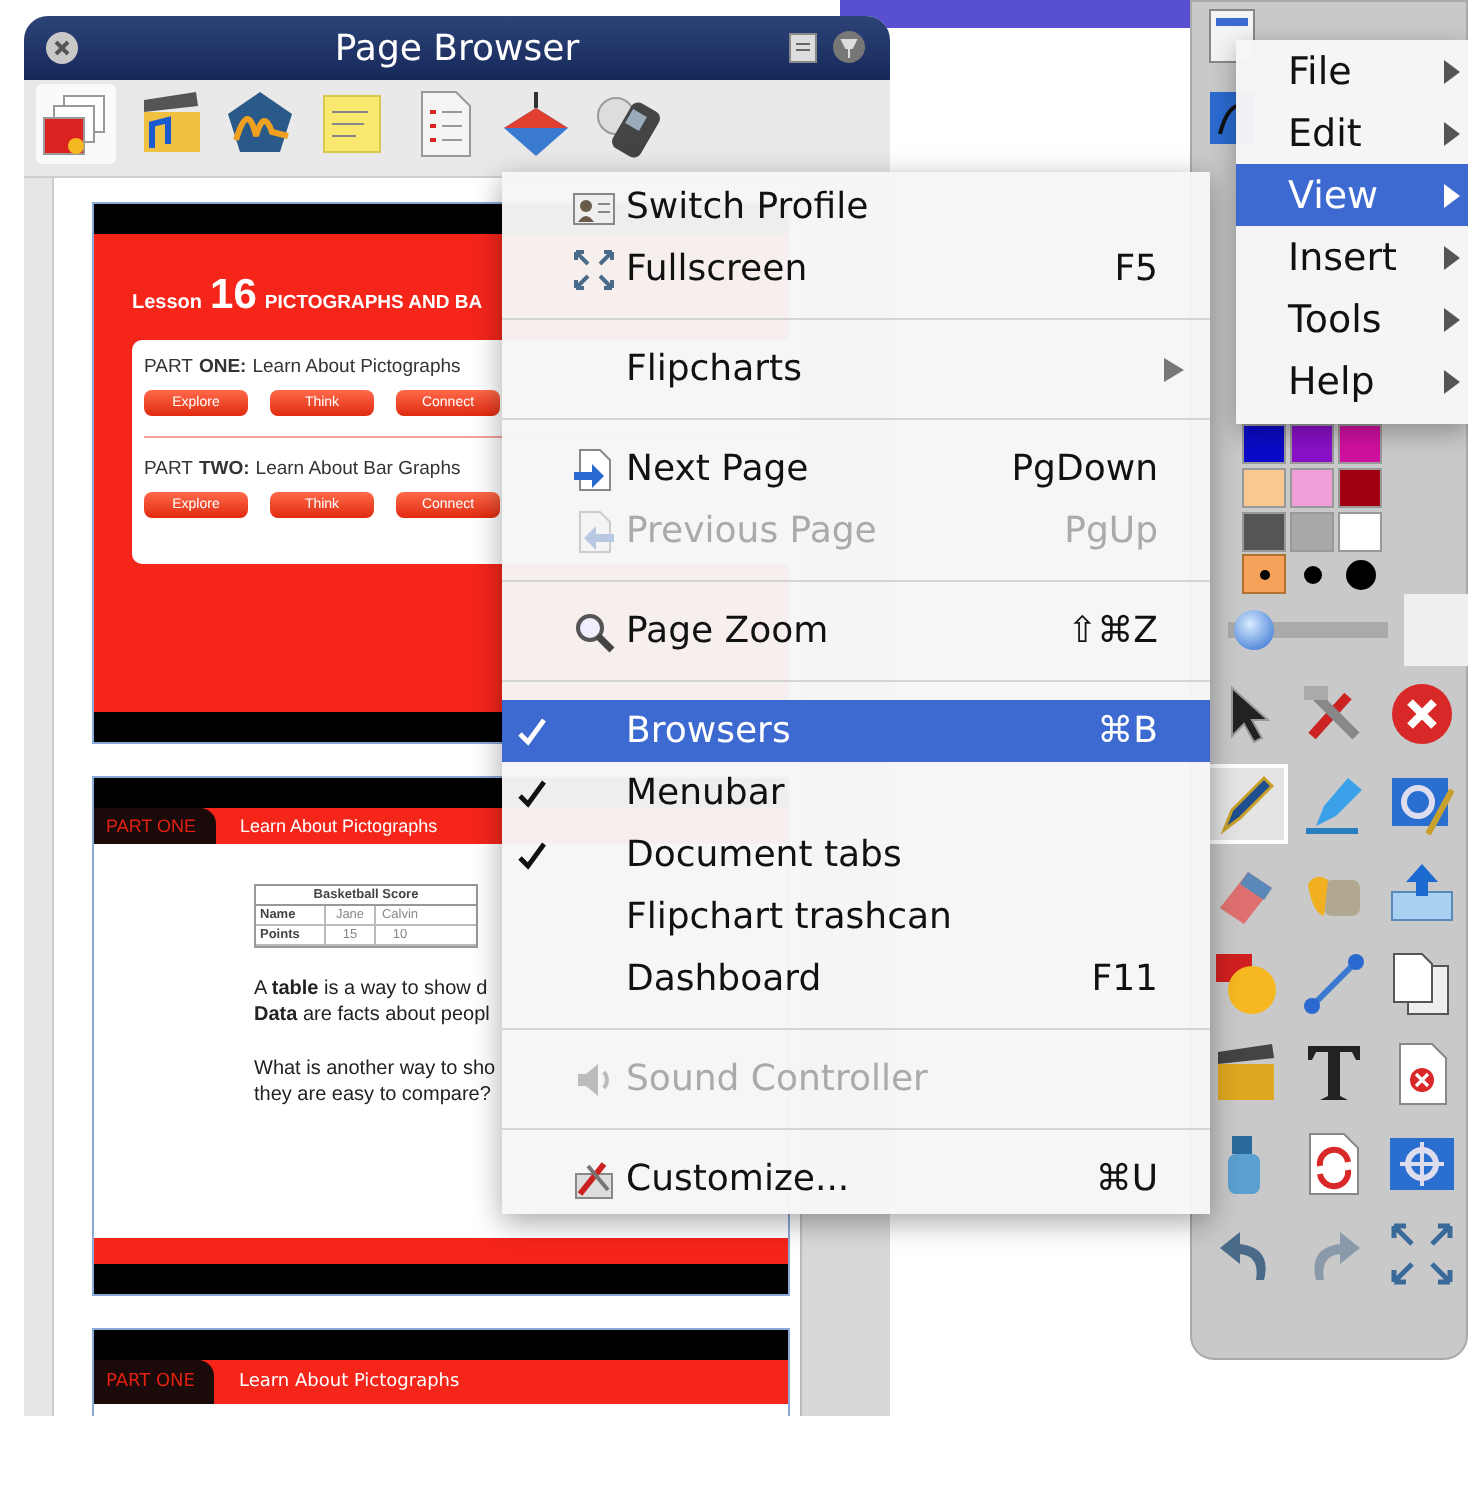 This screenshot has height=1490, width=1468. What do you see at coordinates (356, 367) in the screenshot?
I see `part-topic: Learn About Pictographs` at bounding box center [356, 367].